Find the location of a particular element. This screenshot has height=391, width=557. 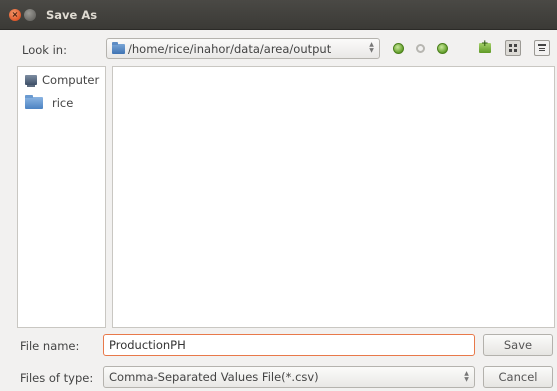

close-icon: × is located at coordinates (15, 14).